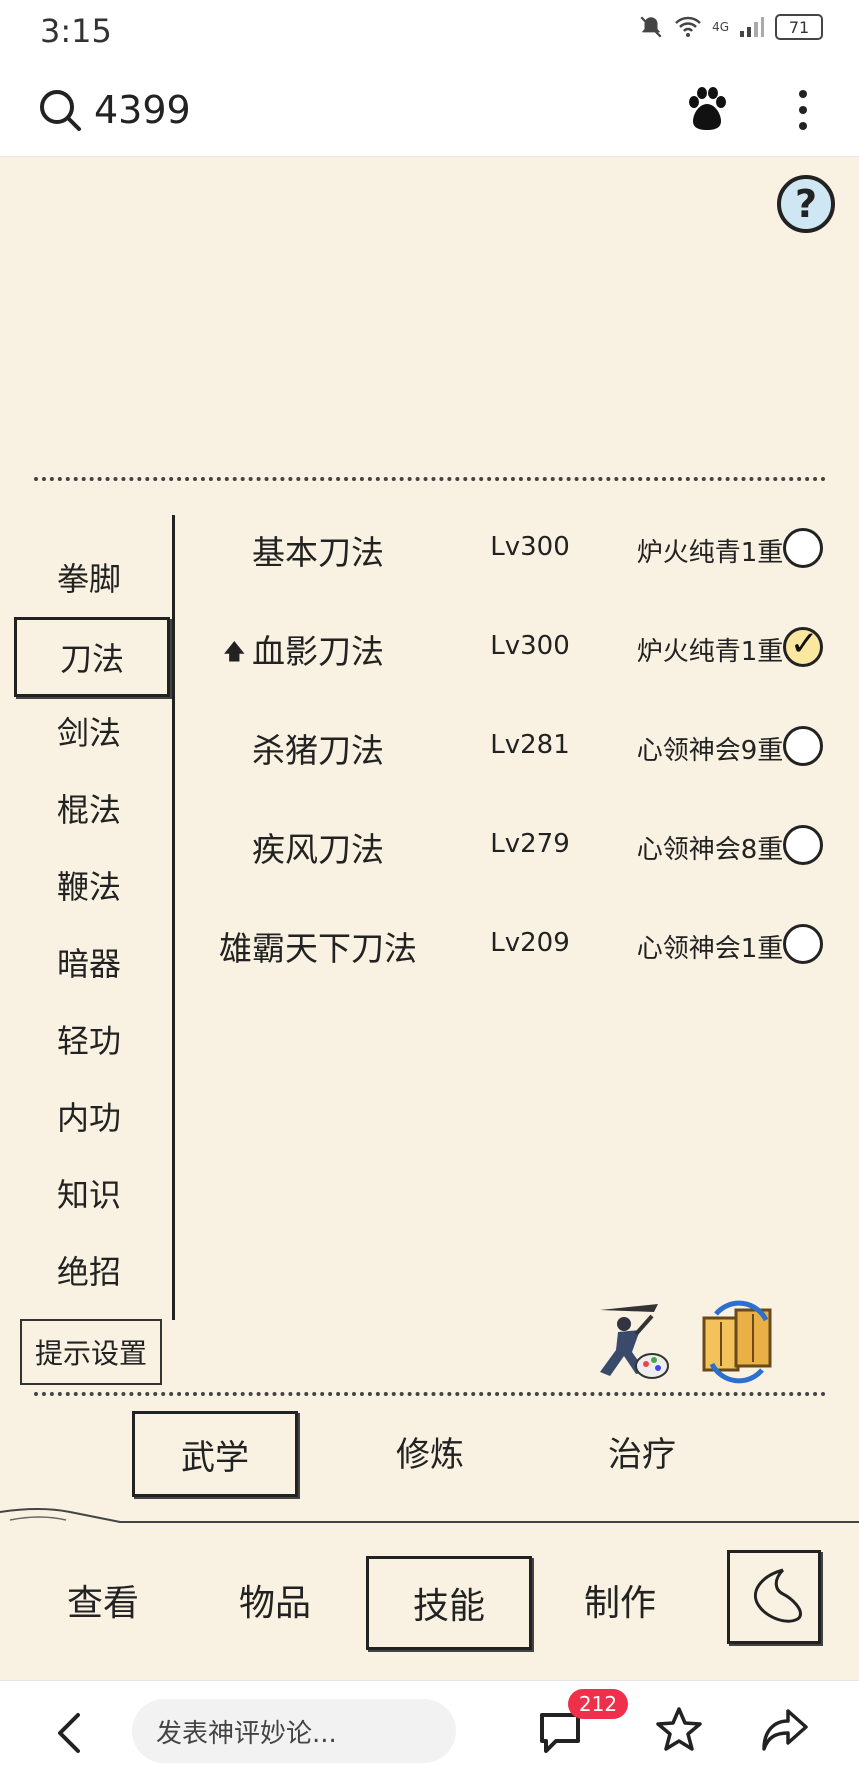 The width and height of the screenshot is (859, 1782). Describe the element at coordinates (449, 1603) in the screenshot. I see `tab-jineng: 技能` at that location.